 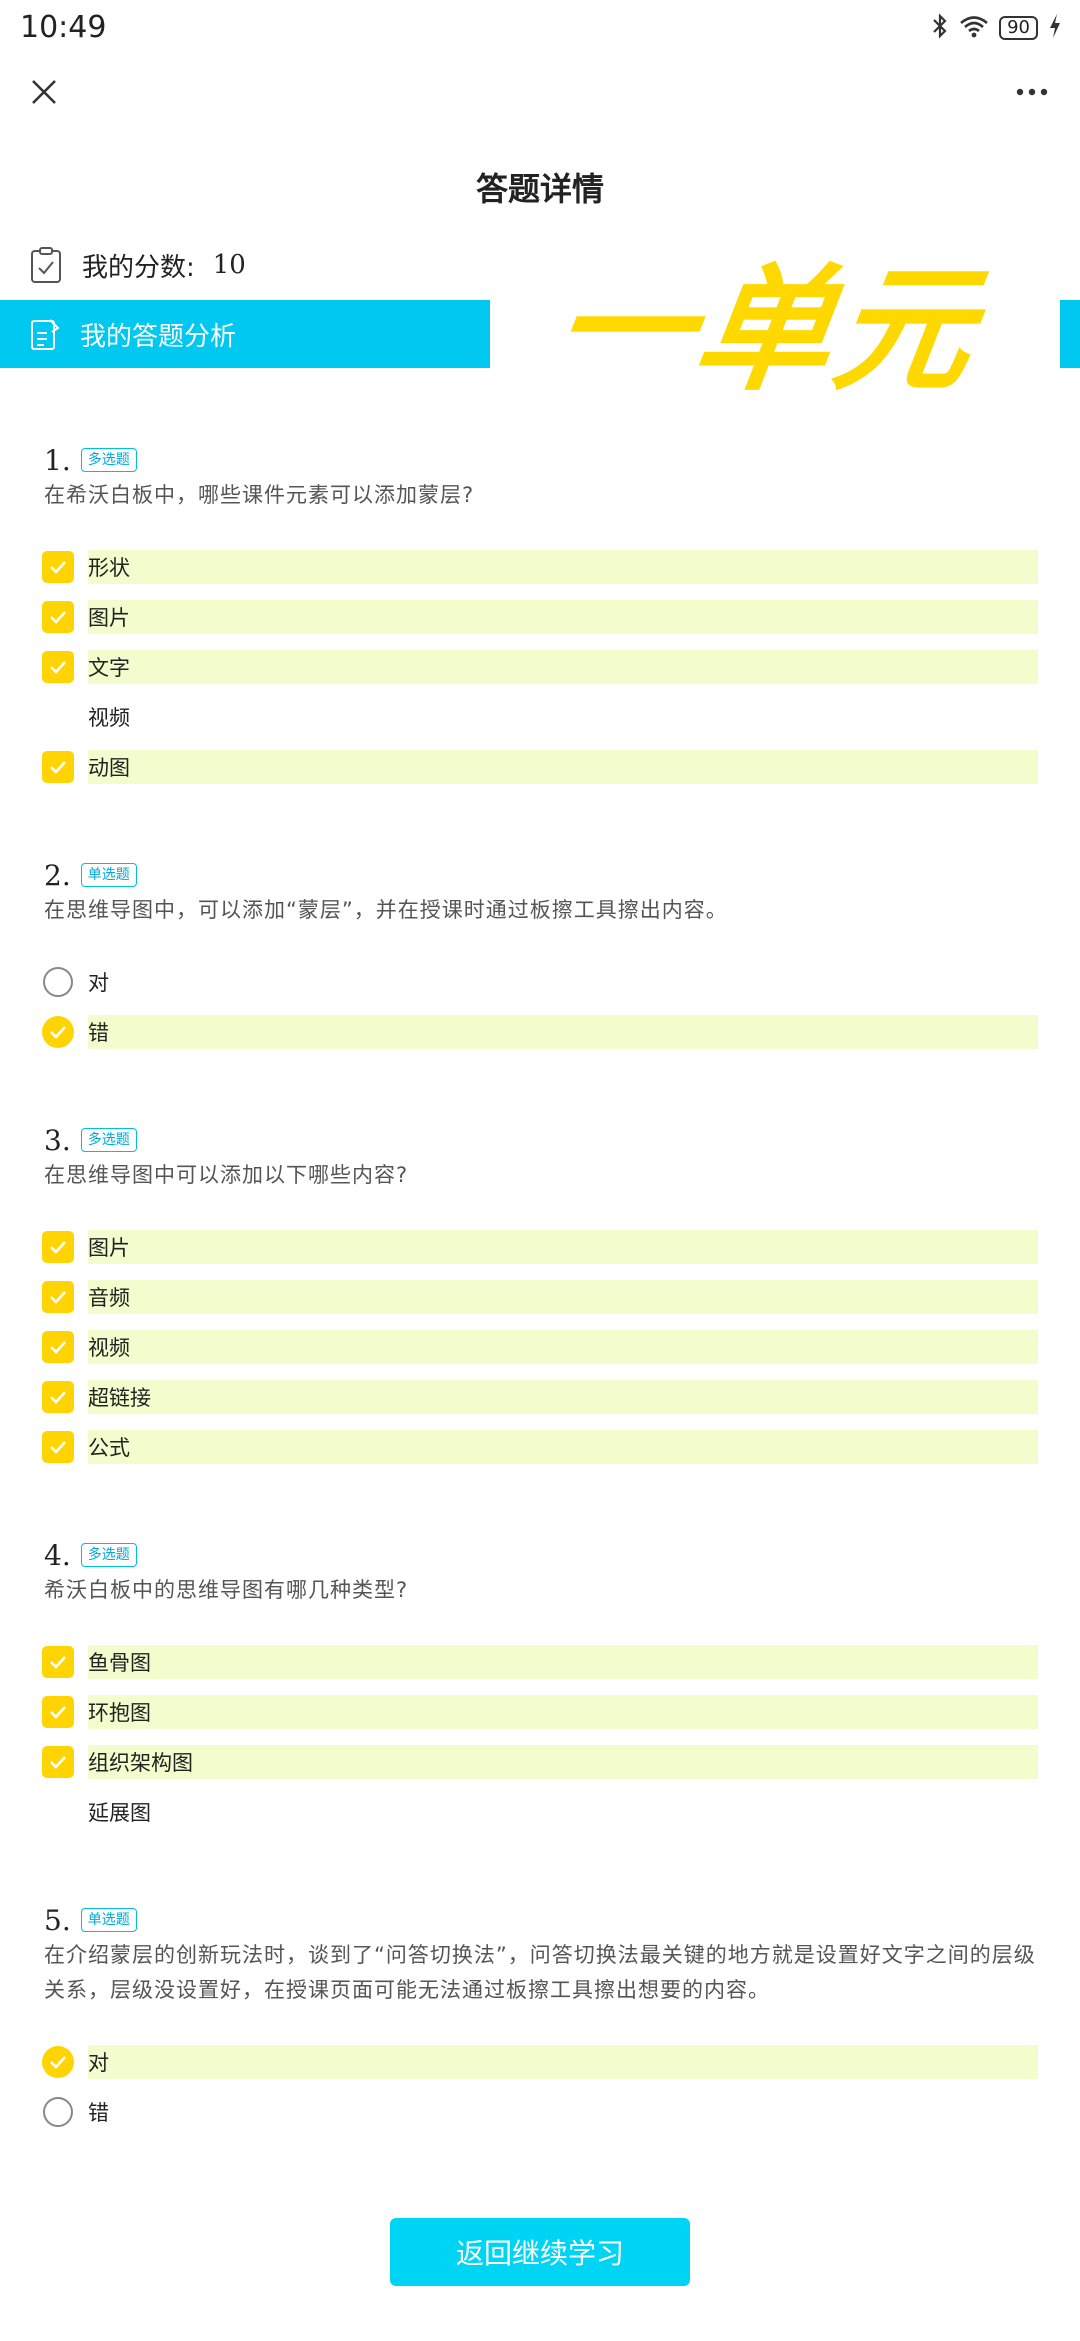 What do you see at coordinates (259, 495) in the screenshot?
I see `question-text: 在希沃白板中，哪些课件元素可以添加蒙层?` at bounding box center [259, 495].